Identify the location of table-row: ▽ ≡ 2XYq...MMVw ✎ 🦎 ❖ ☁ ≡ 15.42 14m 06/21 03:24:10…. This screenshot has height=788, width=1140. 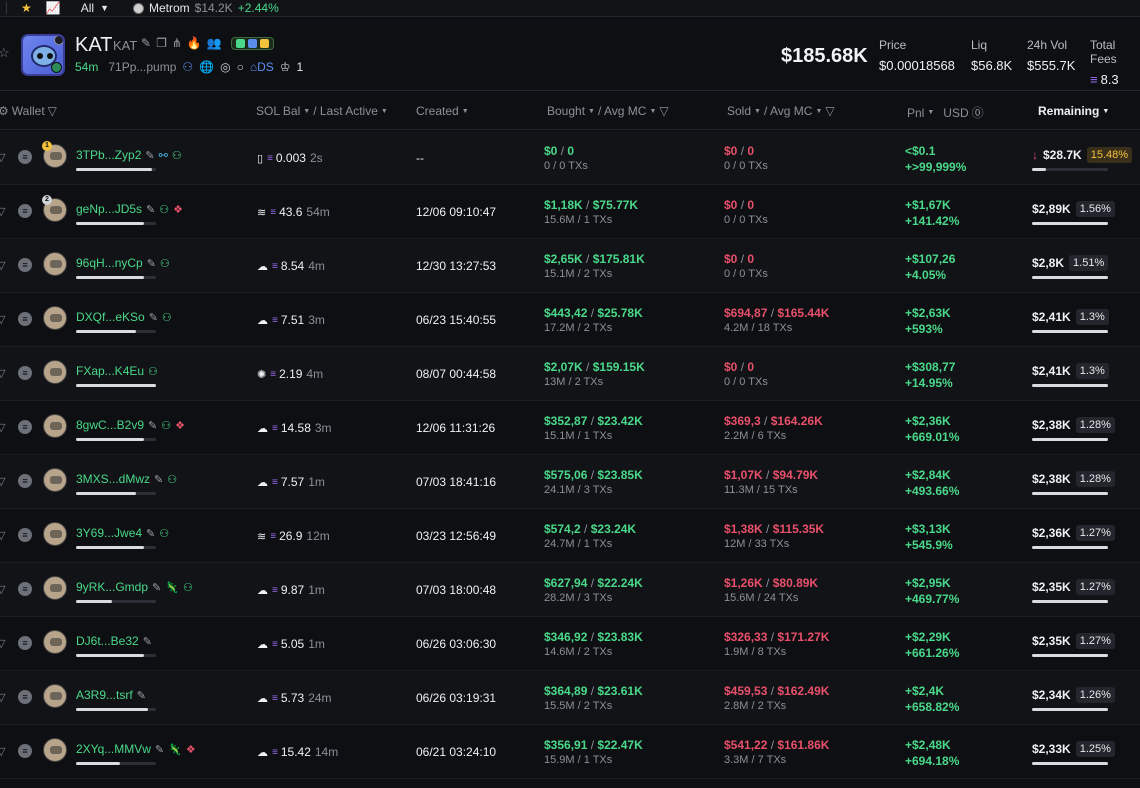
(570, 752).